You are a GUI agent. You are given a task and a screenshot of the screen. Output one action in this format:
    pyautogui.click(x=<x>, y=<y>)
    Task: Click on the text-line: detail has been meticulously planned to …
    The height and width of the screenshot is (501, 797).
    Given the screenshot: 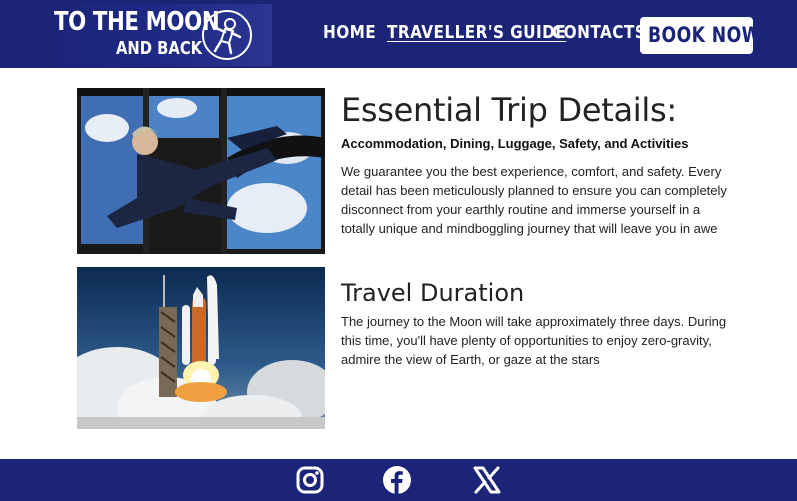 What is the action you would take?
    pyautogui.click(x=534, y=190)
    